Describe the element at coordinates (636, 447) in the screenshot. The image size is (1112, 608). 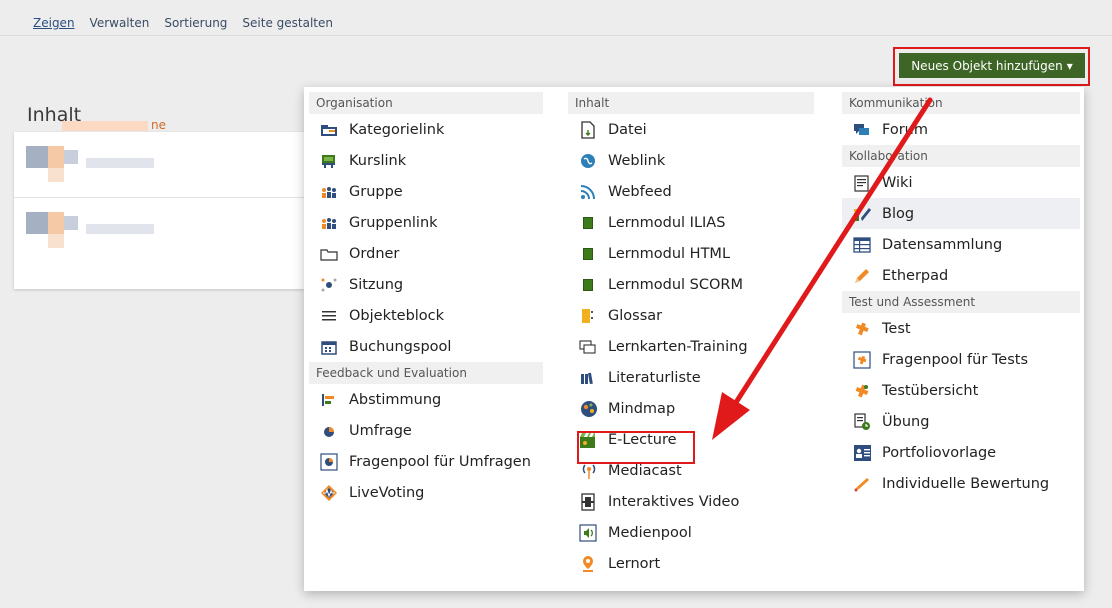
I see `e-lecture-highlight` at that location.